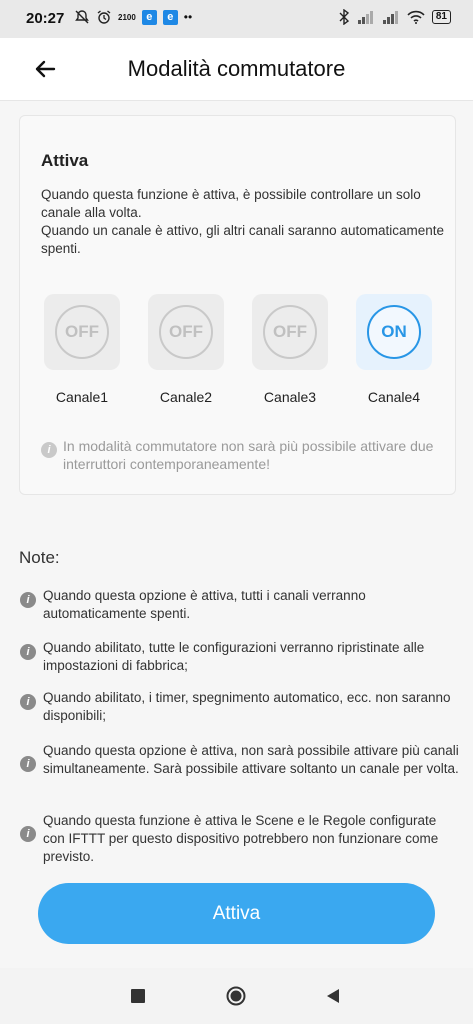 The width and height of the screenshot is (473, 1024). Describe the element at coordinates (82, 397) in the screenshot. I see `channel-label: Canale1` at that location.